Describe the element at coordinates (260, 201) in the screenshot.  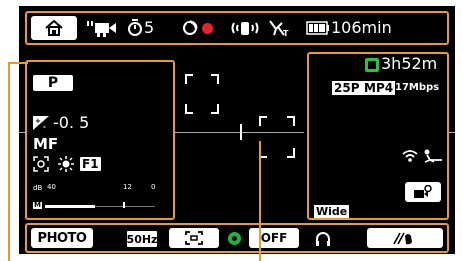
I see `callout-center-vertical` at that location.